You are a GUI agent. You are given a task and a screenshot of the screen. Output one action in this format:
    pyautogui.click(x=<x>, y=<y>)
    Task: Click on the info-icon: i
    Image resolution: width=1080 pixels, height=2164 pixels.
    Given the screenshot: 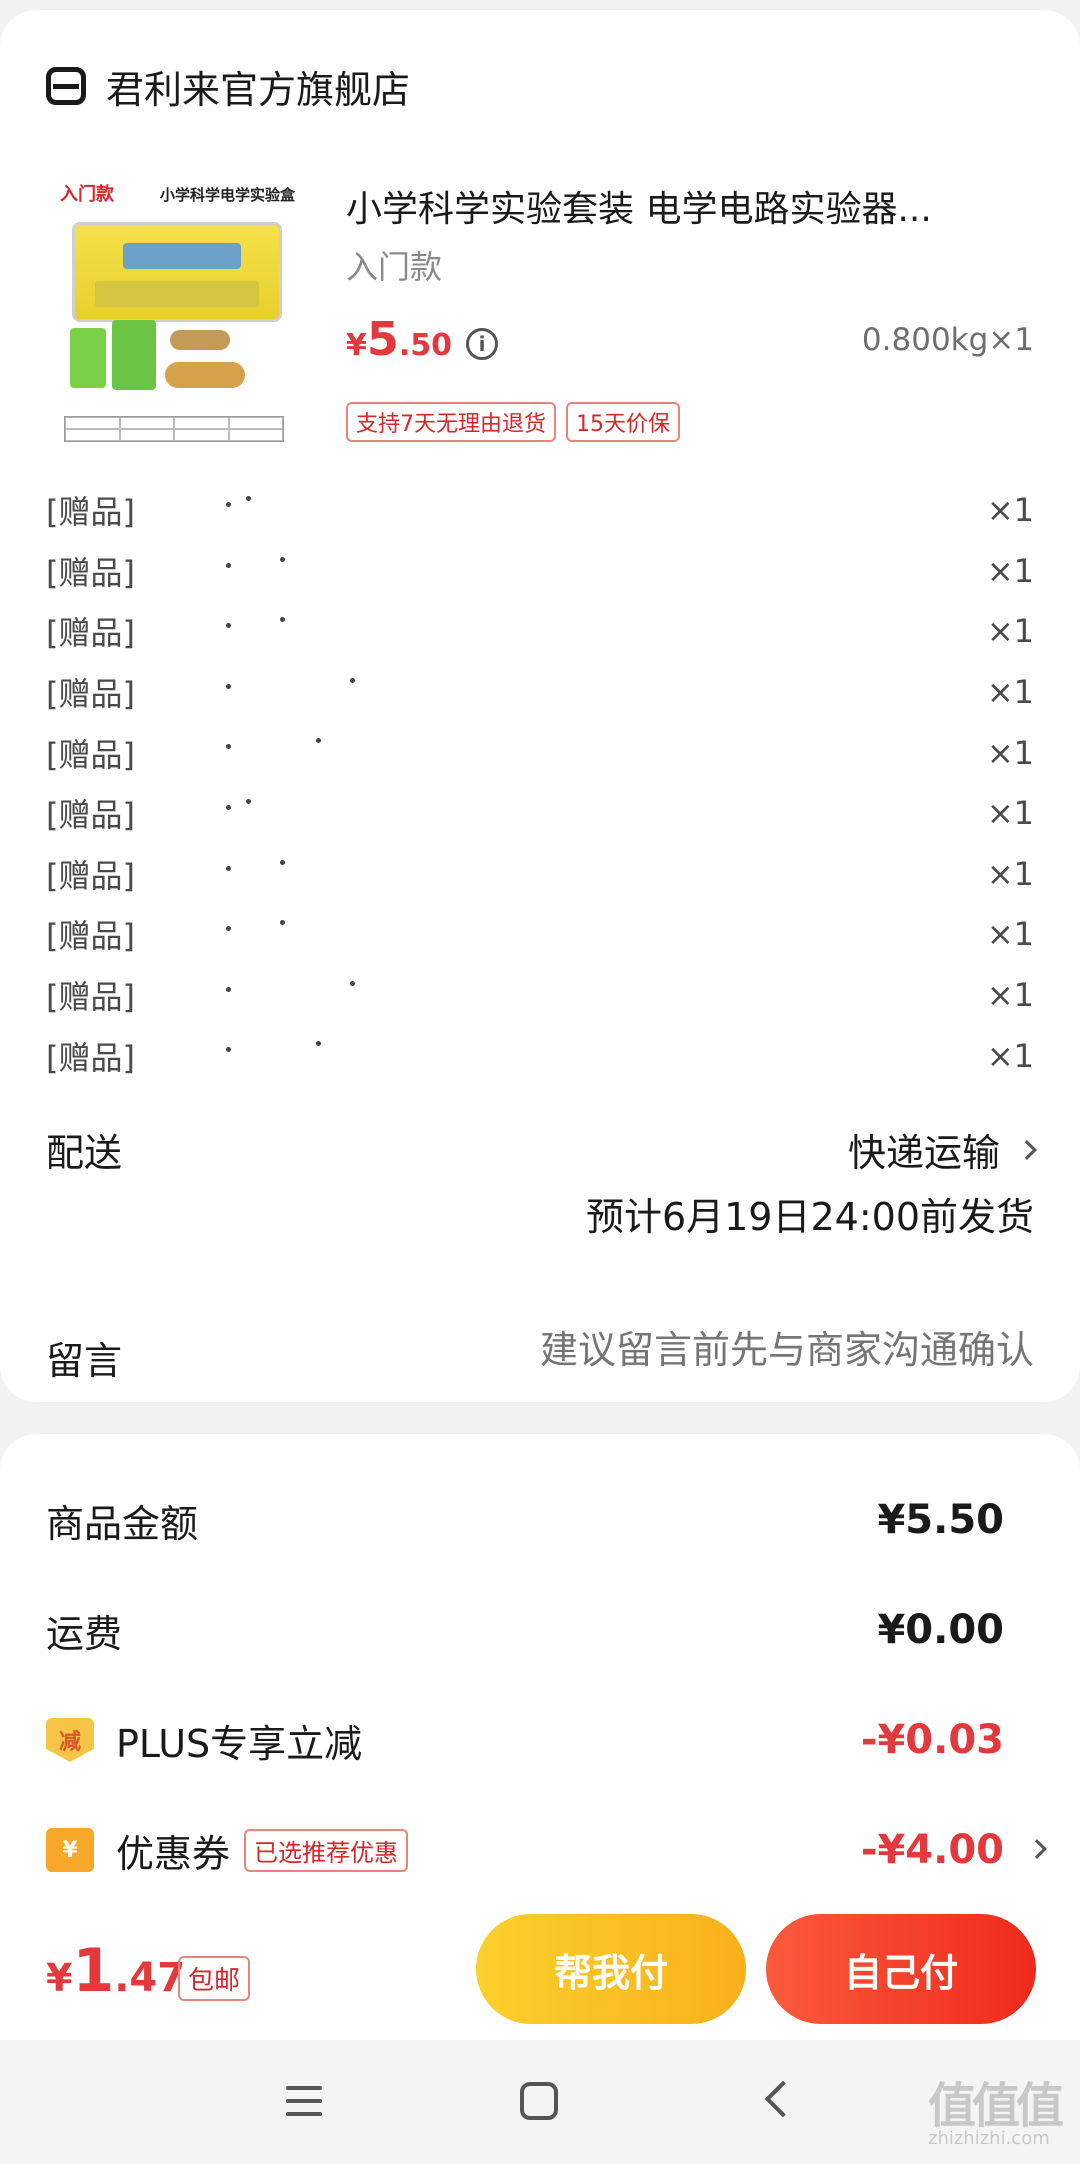 What is the action you would take?
    pyautogui.click(x=482, y=344)
    